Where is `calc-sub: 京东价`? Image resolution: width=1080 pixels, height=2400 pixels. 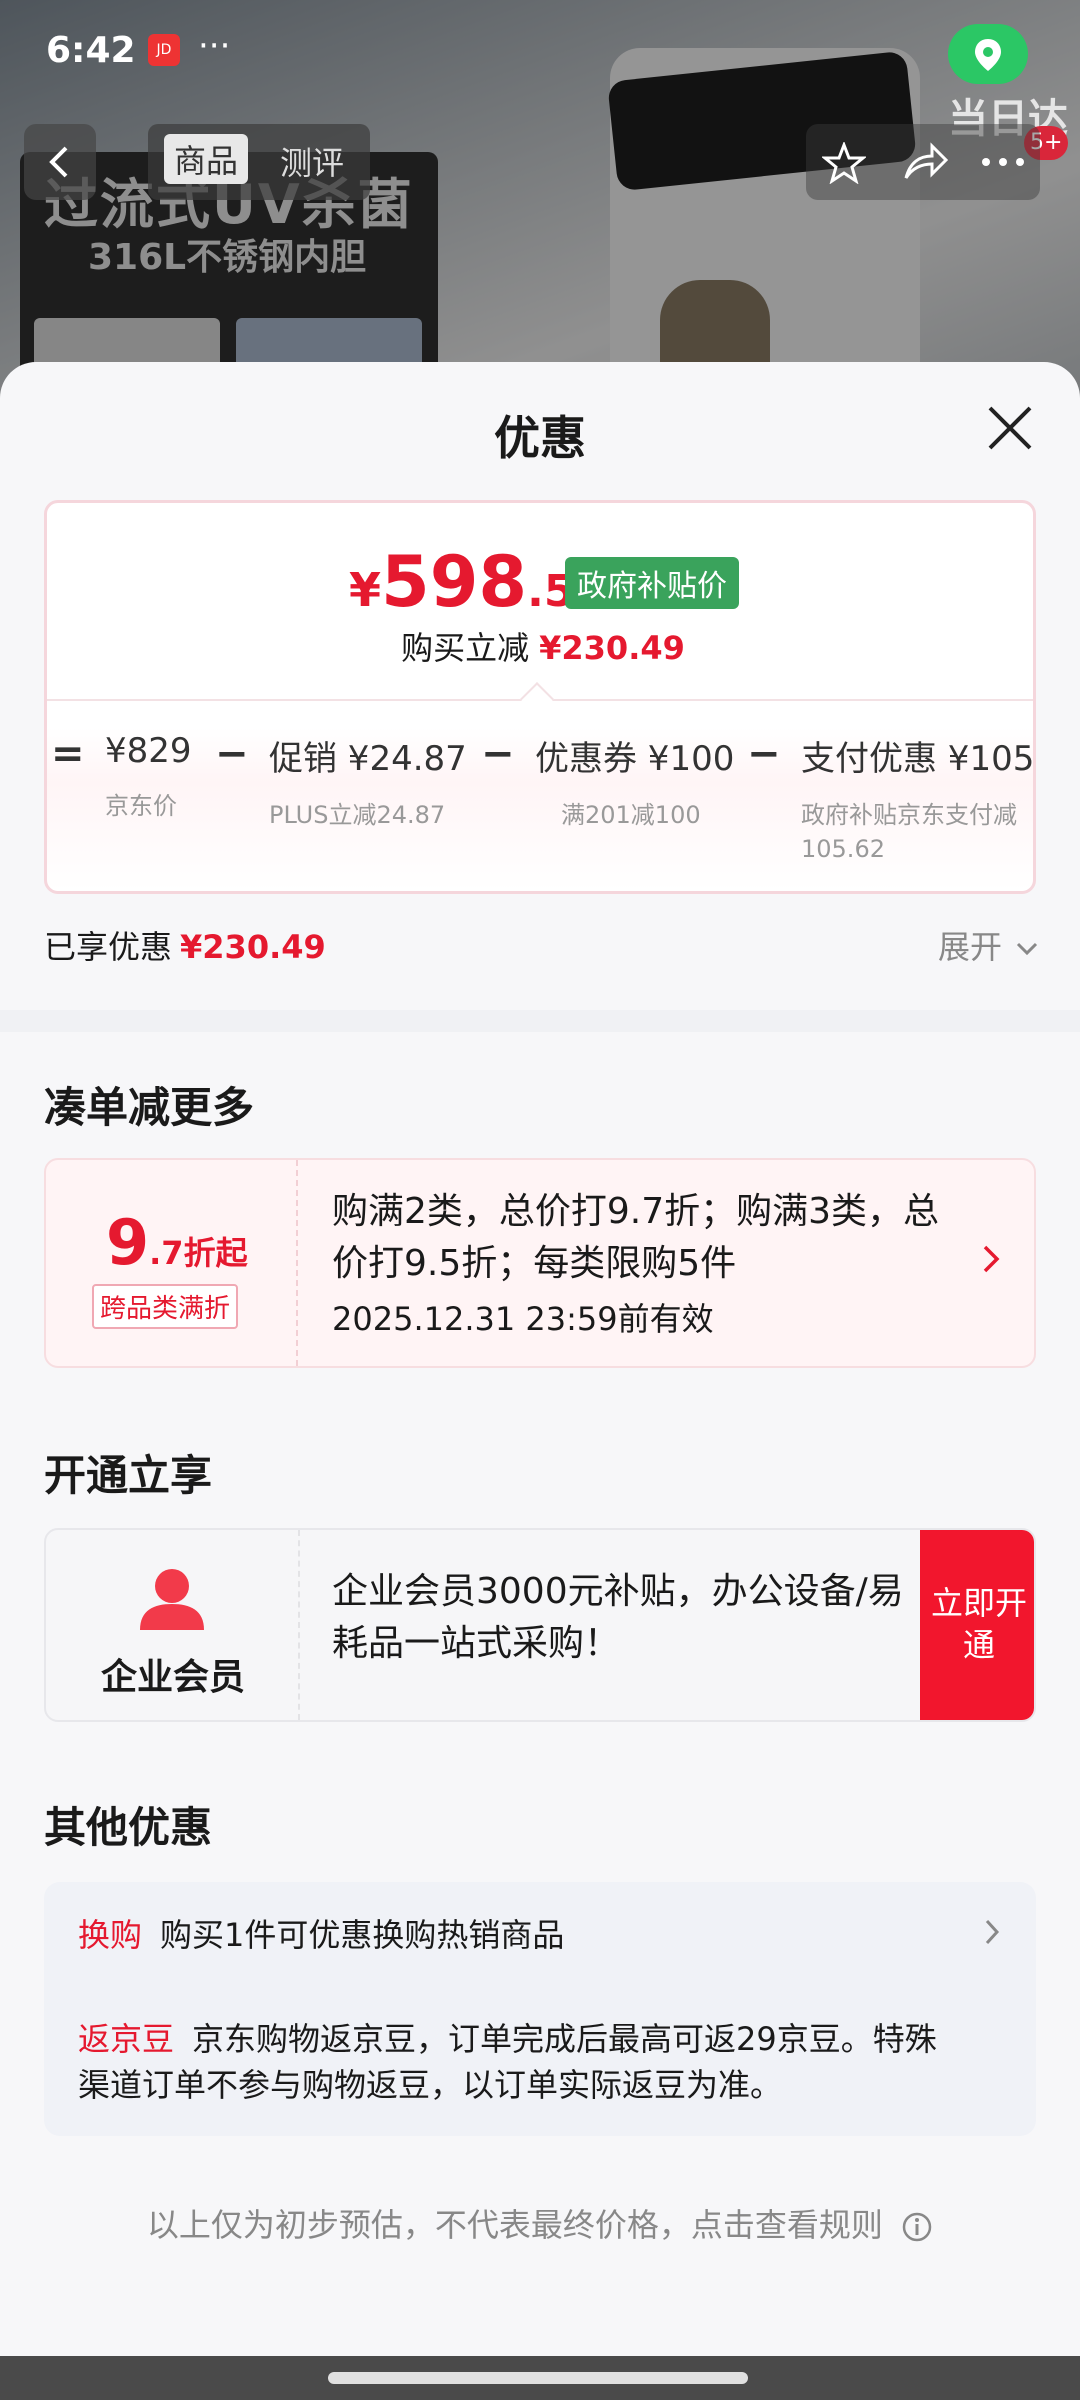 calc-sub: 京东价 is located at coordinates (141, 806).